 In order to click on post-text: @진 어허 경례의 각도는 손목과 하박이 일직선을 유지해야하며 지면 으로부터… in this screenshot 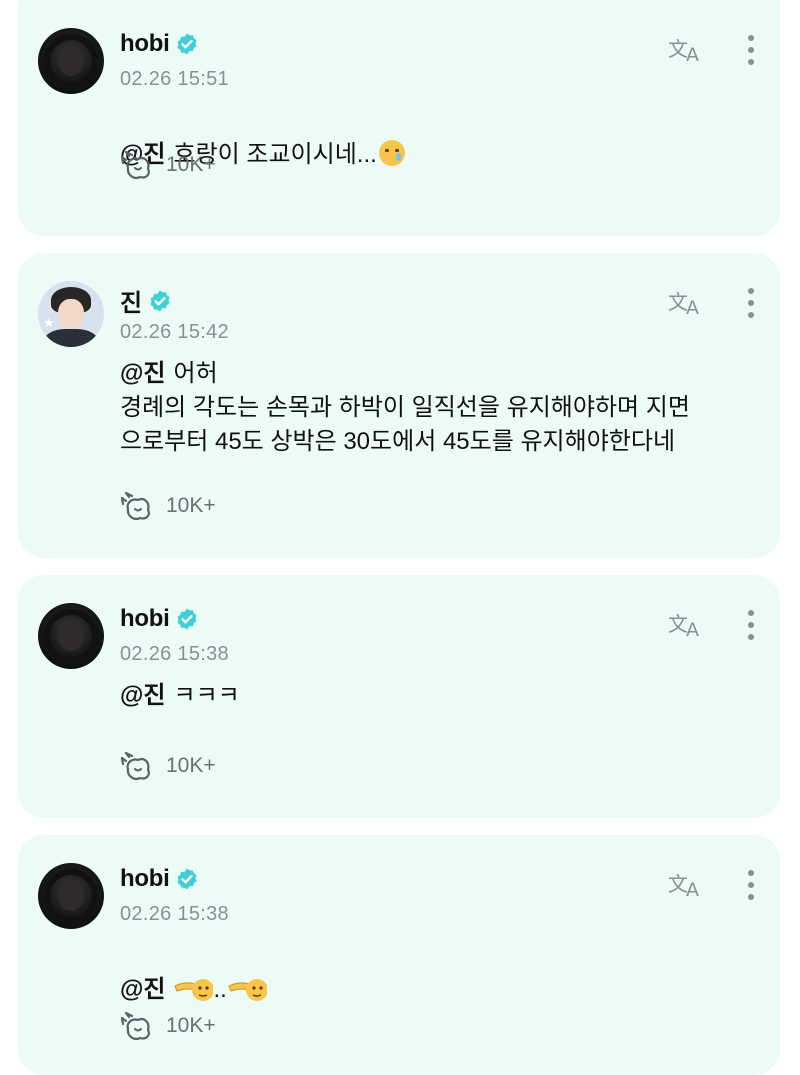, I will do `click(405, 407)`.